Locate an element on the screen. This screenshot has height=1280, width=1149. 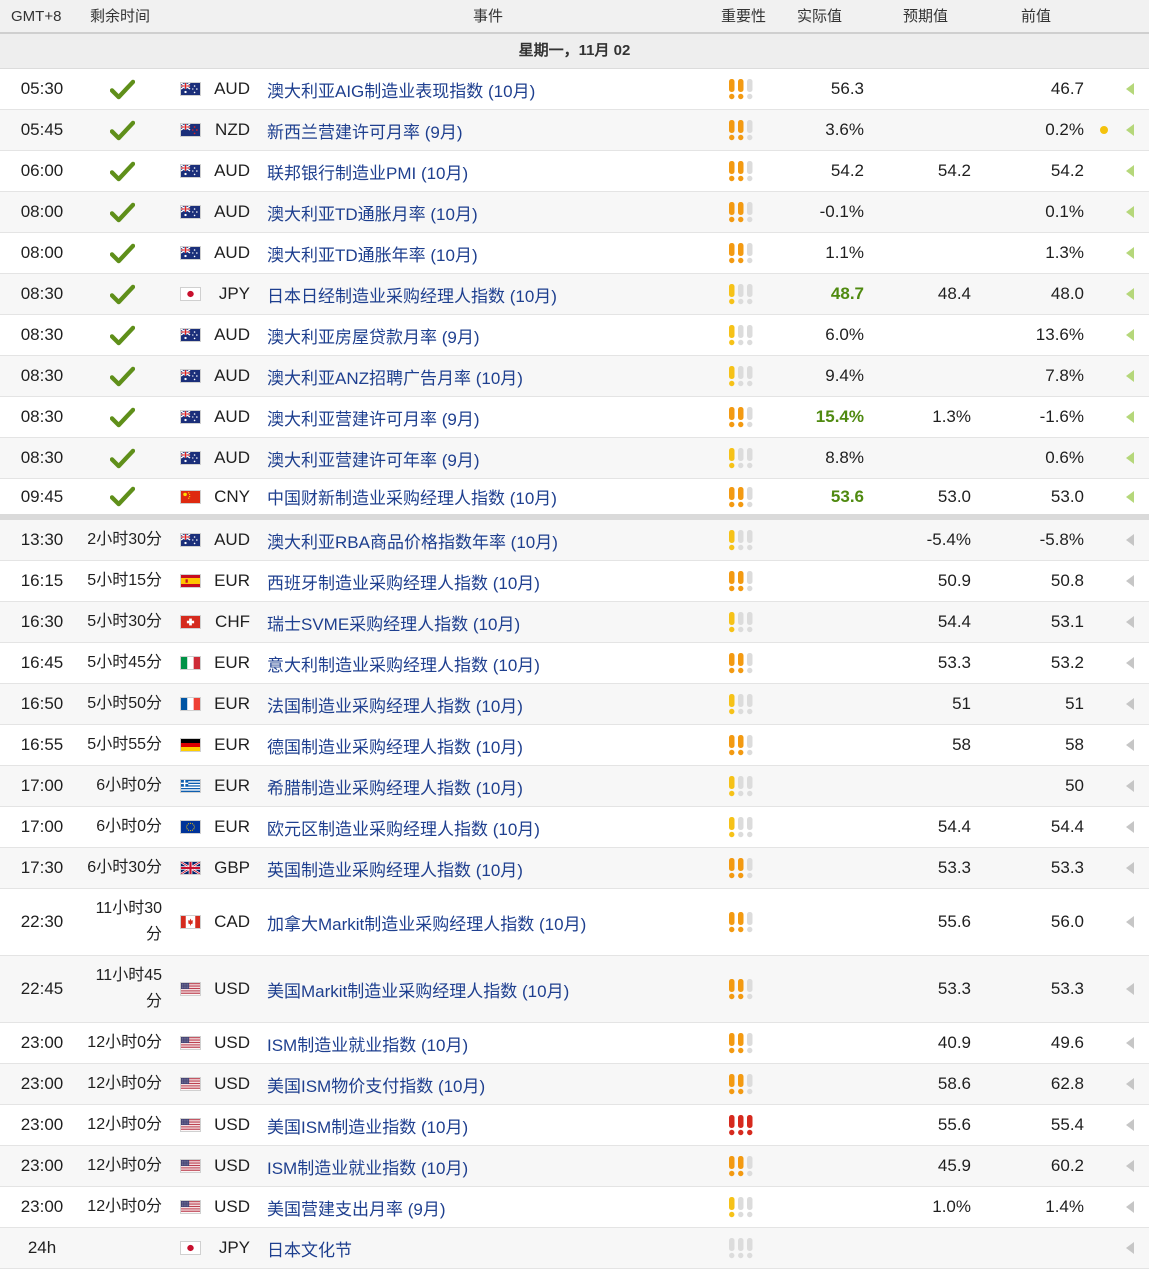
event-name-link: 美国营建支出月率 (9月) is located at coordinates (492, 1207).